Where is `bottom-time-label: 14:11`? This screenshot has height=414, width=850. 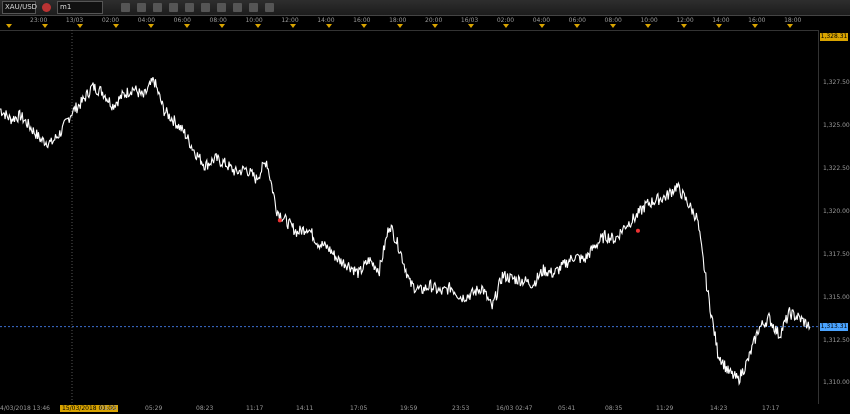
bottom-time-label: 14:11 is located at coordinates (305, 408).